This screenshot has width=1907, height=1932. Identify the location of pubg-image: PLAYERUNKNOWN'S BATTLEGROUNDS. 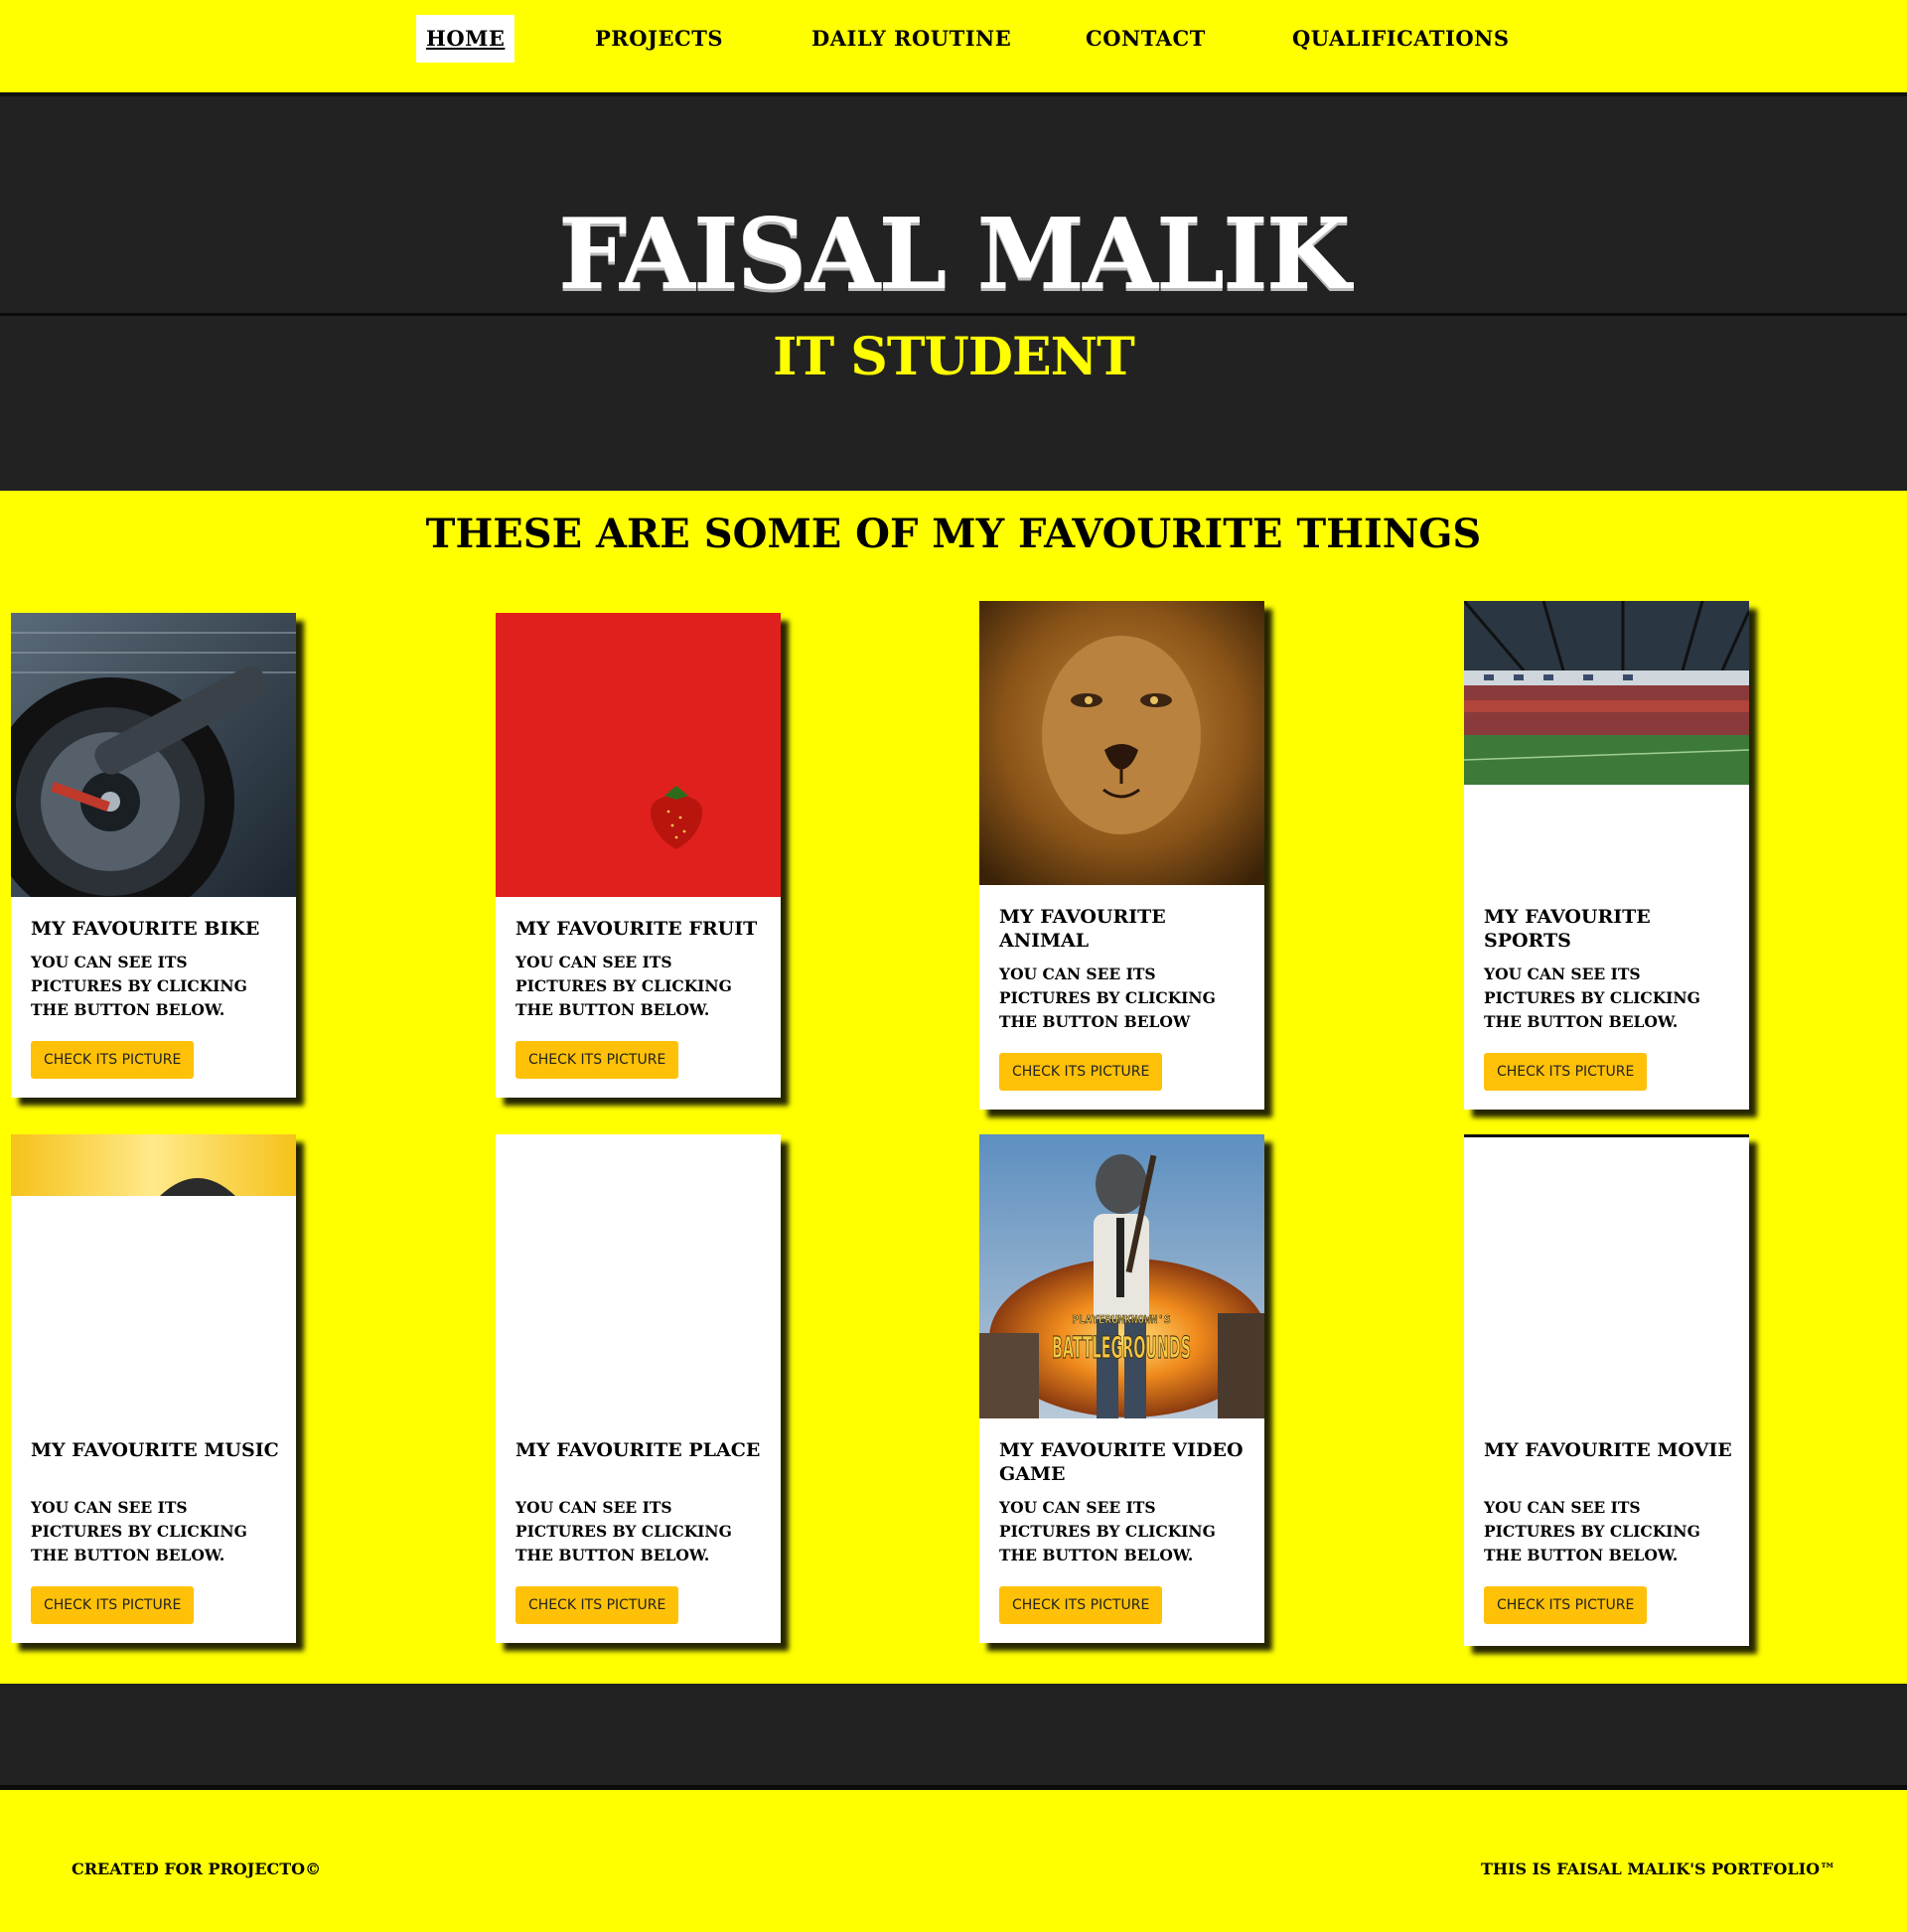
(1121, 1276).